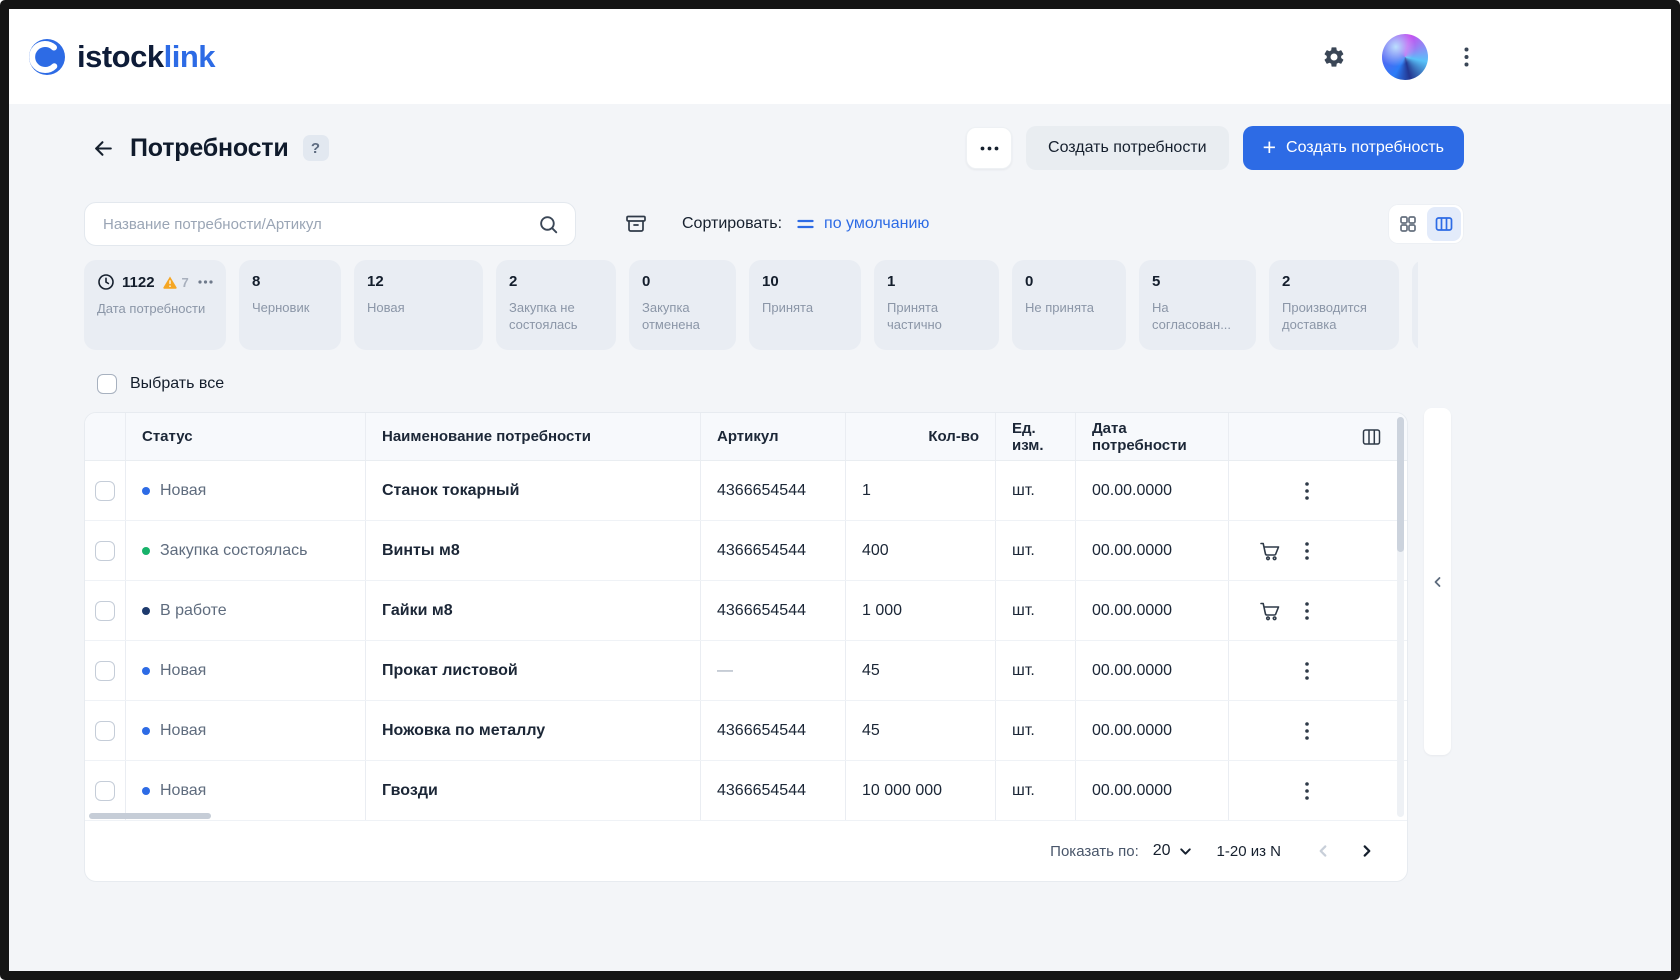 The image size is (1680, 980). I want to click on chip-label: Не принята, so click(1060, 307).